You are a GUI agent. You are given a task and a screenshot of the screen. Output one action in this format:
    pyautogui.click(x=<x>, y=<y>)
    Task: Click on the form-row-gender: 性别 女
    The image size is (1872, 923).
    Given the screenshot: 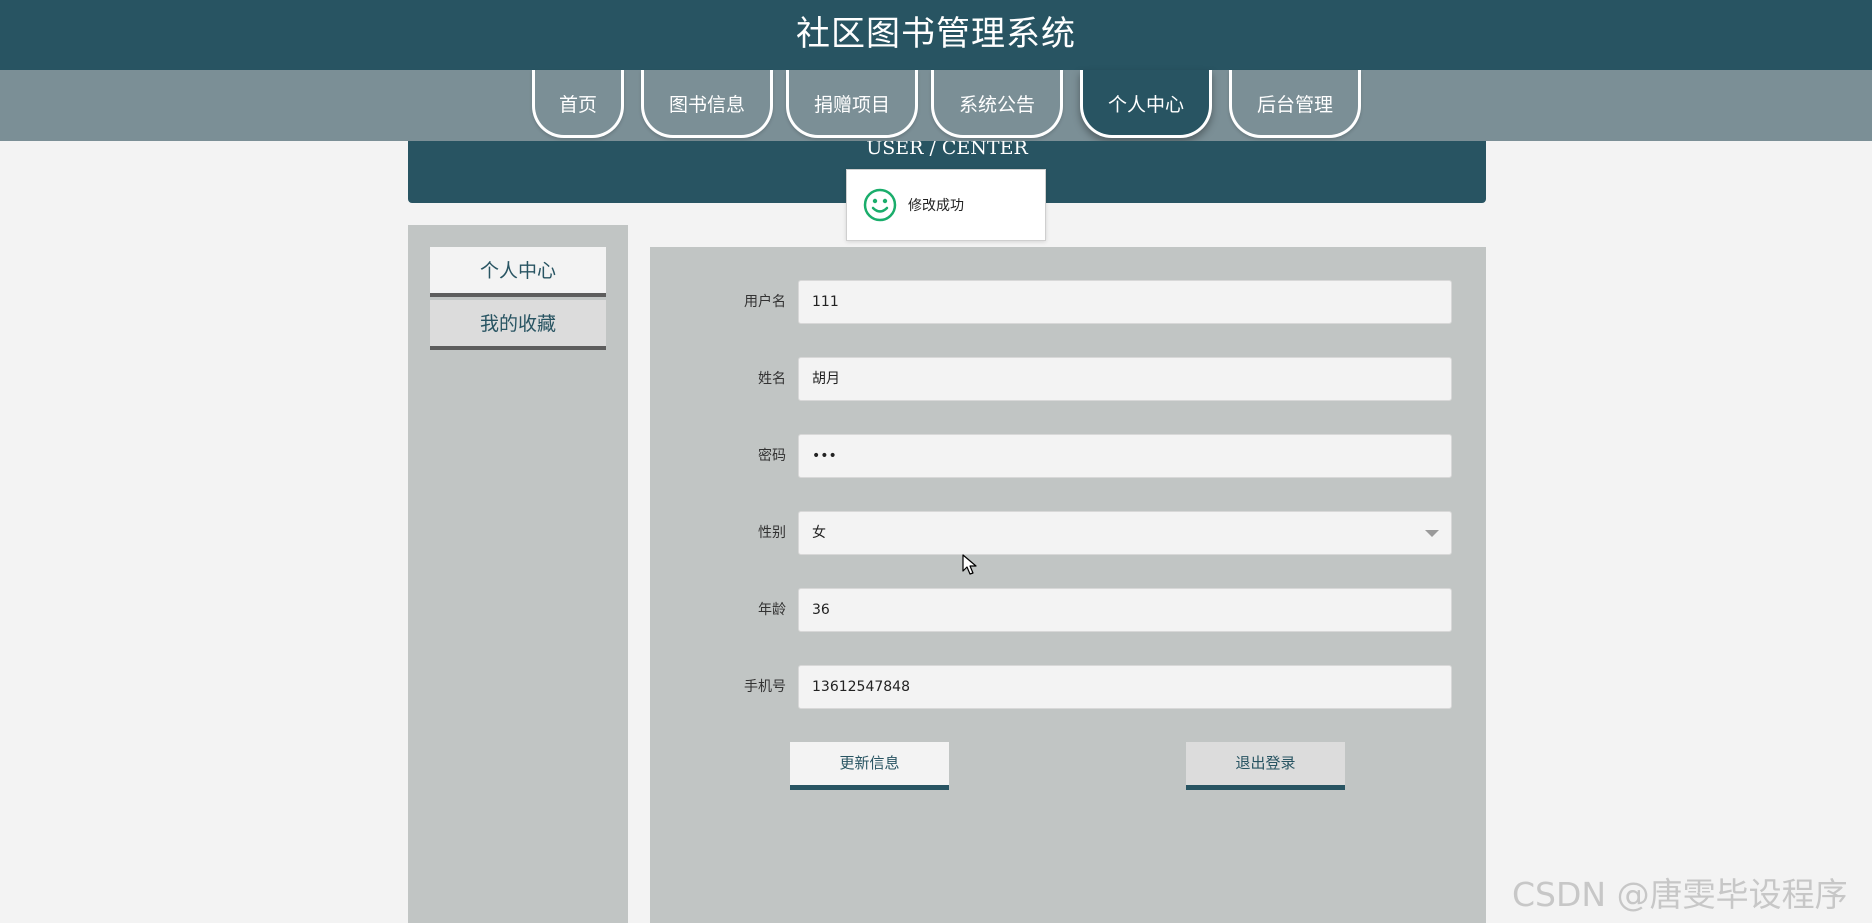 What is the action you would take?
    pyautogui.click(x=1068, y=533)
    